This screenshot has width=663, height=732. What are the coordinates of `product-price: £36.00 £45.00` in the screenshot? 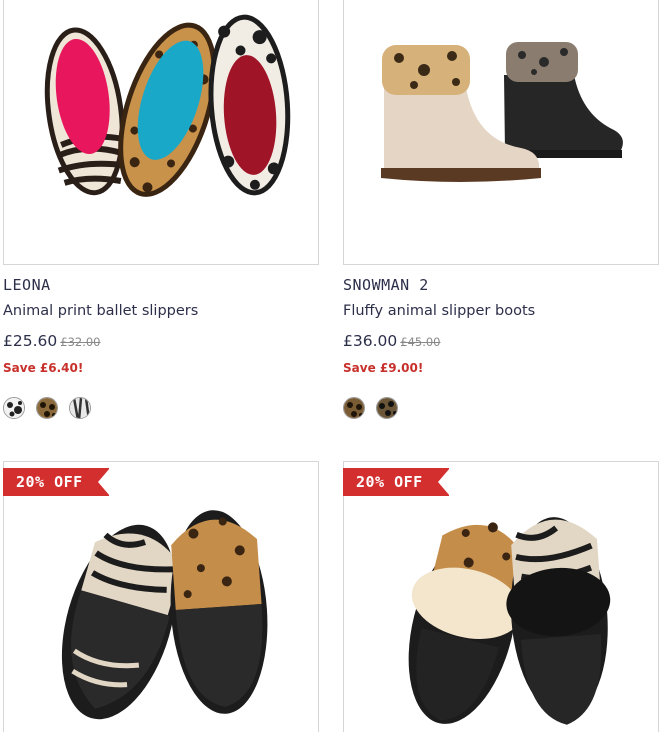 It's located at (392, 341).